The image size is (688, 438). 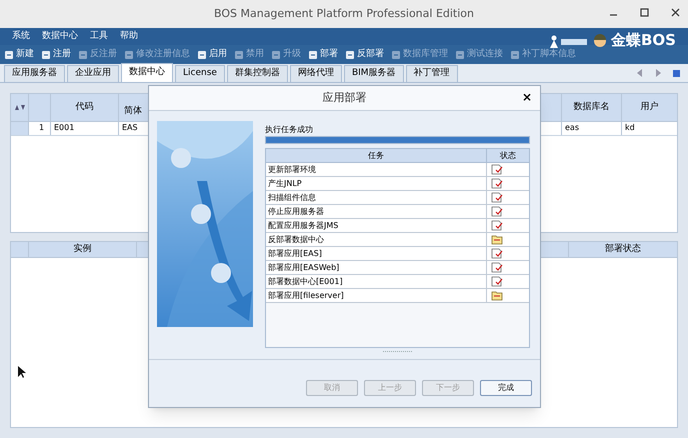 What do you see at coordinates (200, 73) in the screenshot?
I see `tab: License` at bounding box center [200, 73].